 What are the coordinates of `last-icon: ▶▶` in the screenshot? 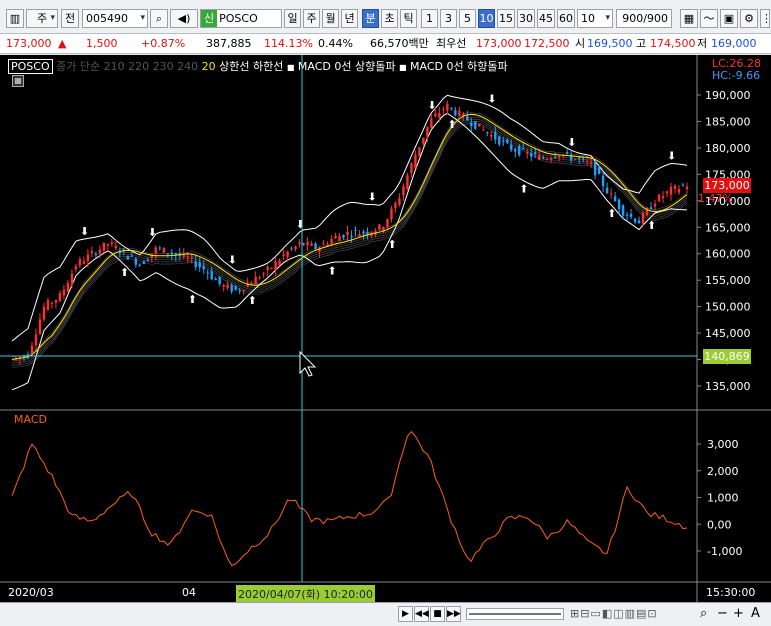 It's located at (453, 614).